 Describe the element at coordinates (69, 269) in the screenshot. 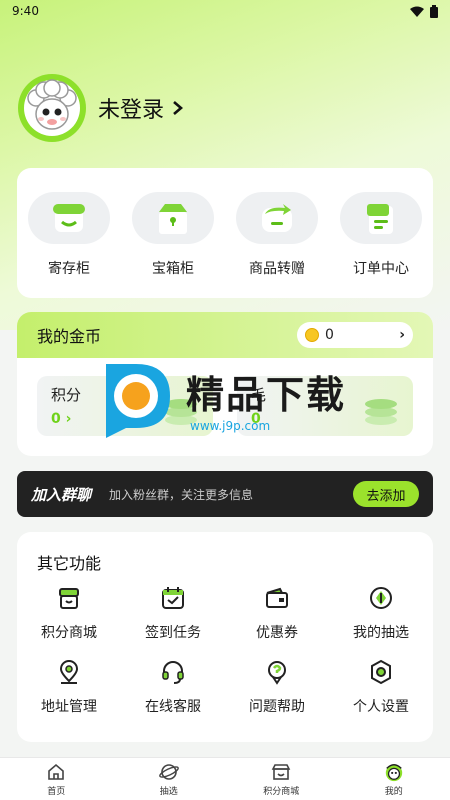

I see `quick-action-label: 寄存柜` at that location.